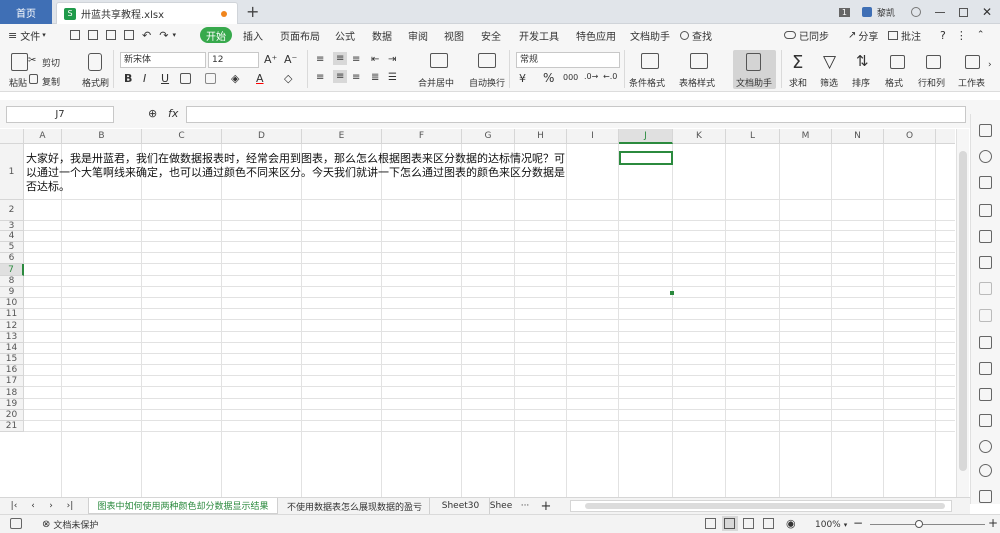 This screenshot has height=533, width=1000. I want to click on zoom-out-button: −, so click(858, 523).